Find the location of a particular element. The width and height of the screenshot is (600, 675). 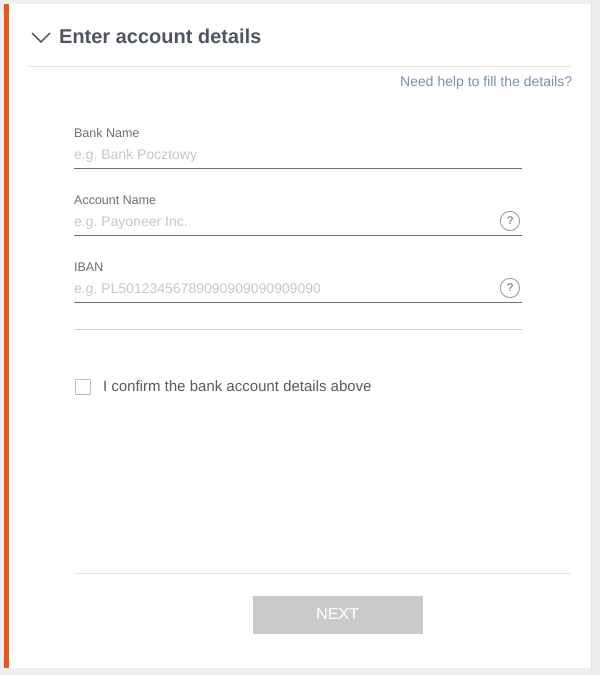

checkbox is located at coordinates (83, 386).